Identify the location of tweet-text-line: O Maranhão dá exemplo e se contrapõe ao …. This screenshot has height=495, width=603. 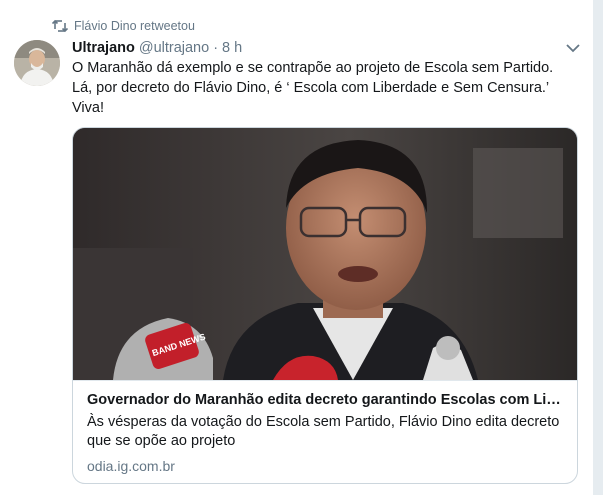
(313, 68).